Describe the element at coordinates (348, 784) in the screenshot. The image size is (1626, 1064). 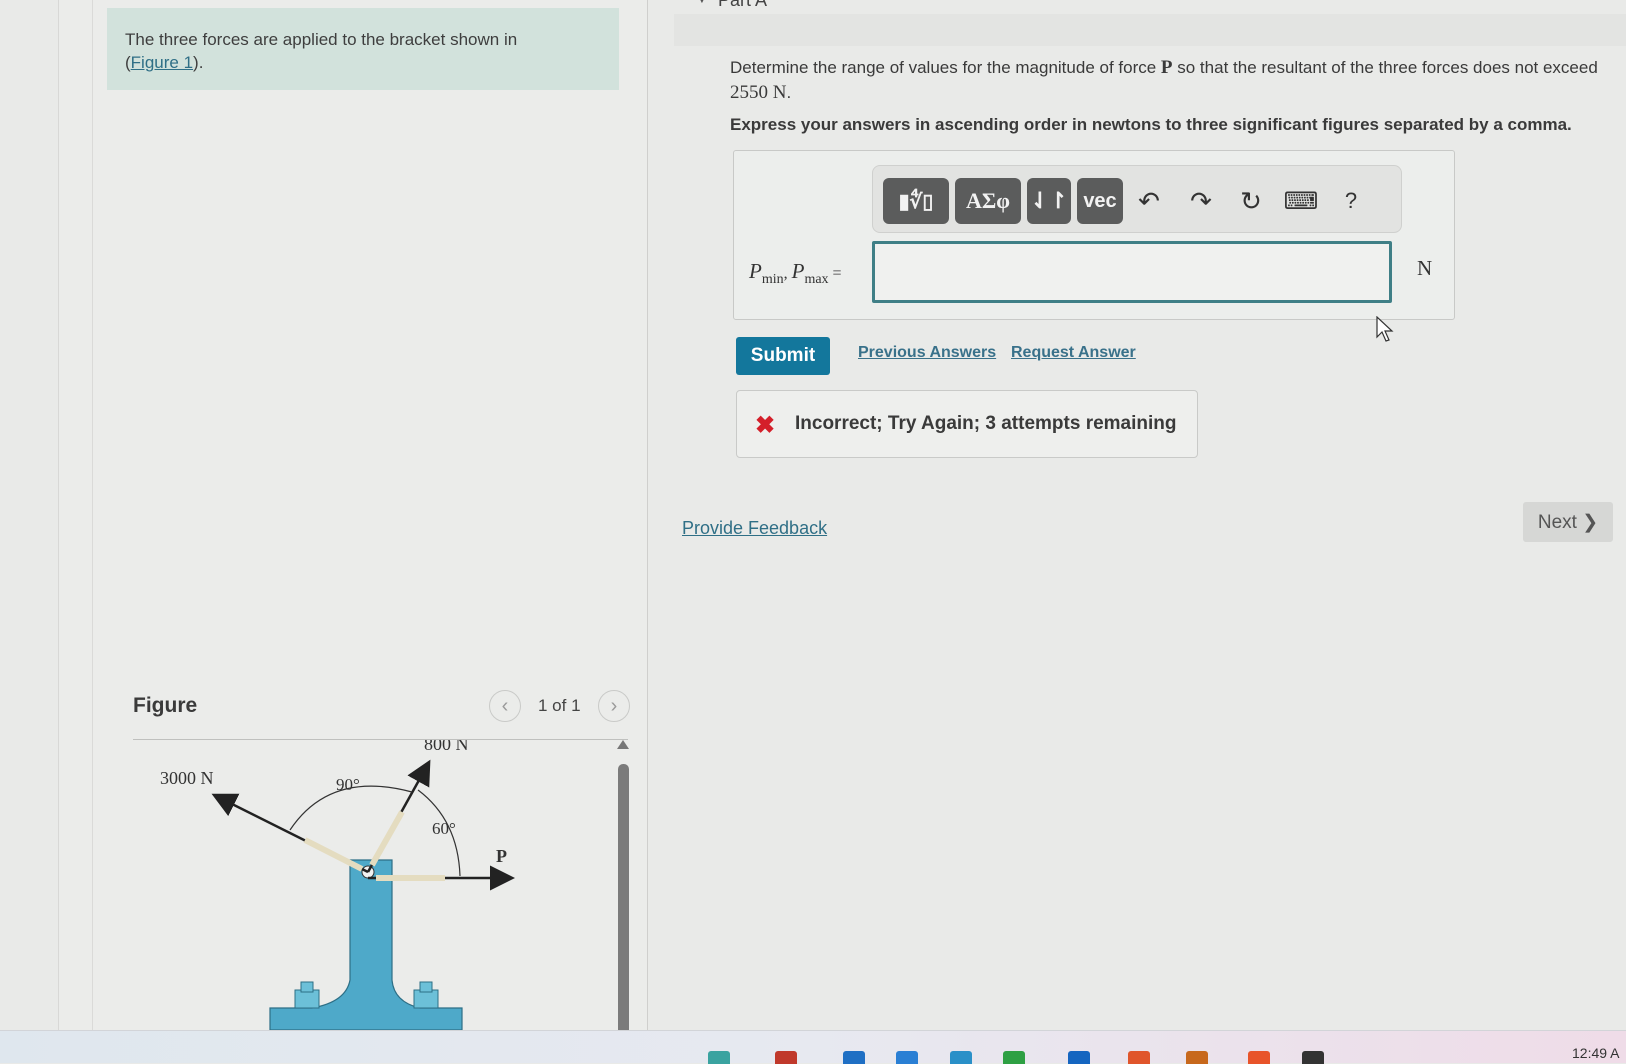
I see `label-angle-90: 90°` at that location.